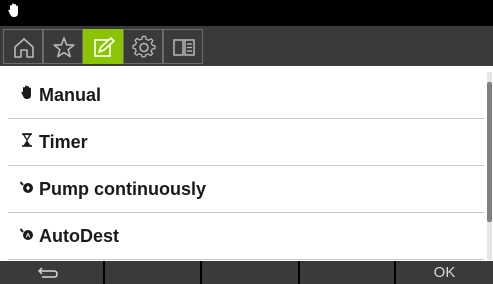 The width and height of the screenshot is (493, 284). I want to click on gear-icon, so click(144, 46).